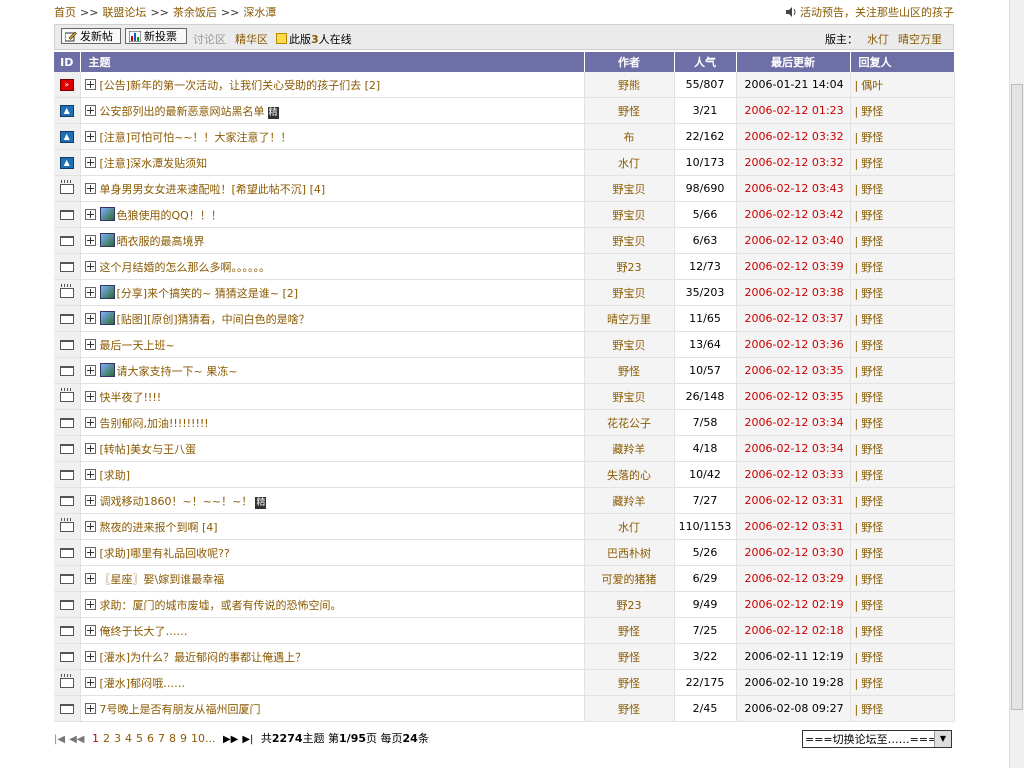  Describe the element at coordinates (629, 474) in the screenshot. I see `topic-author: 失落的心` at that location.